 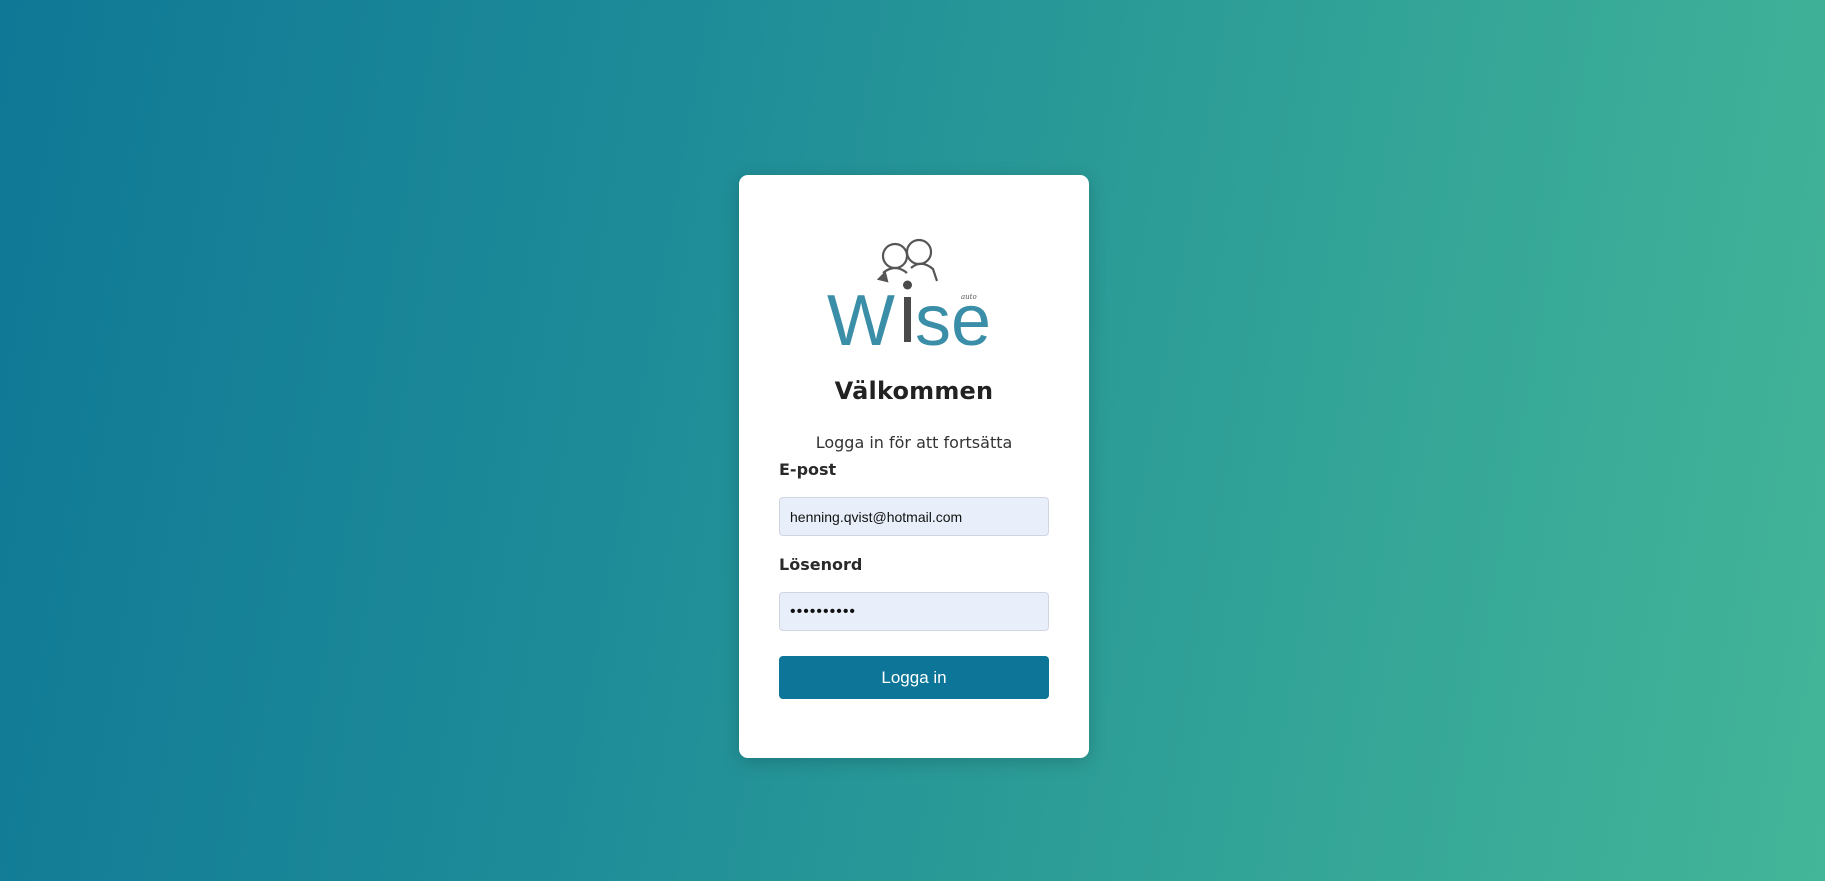 What do you see at coordinates (969, 297) in the screenshot?
I see `logo-small-text: auto` at bounding box center [969, 297].